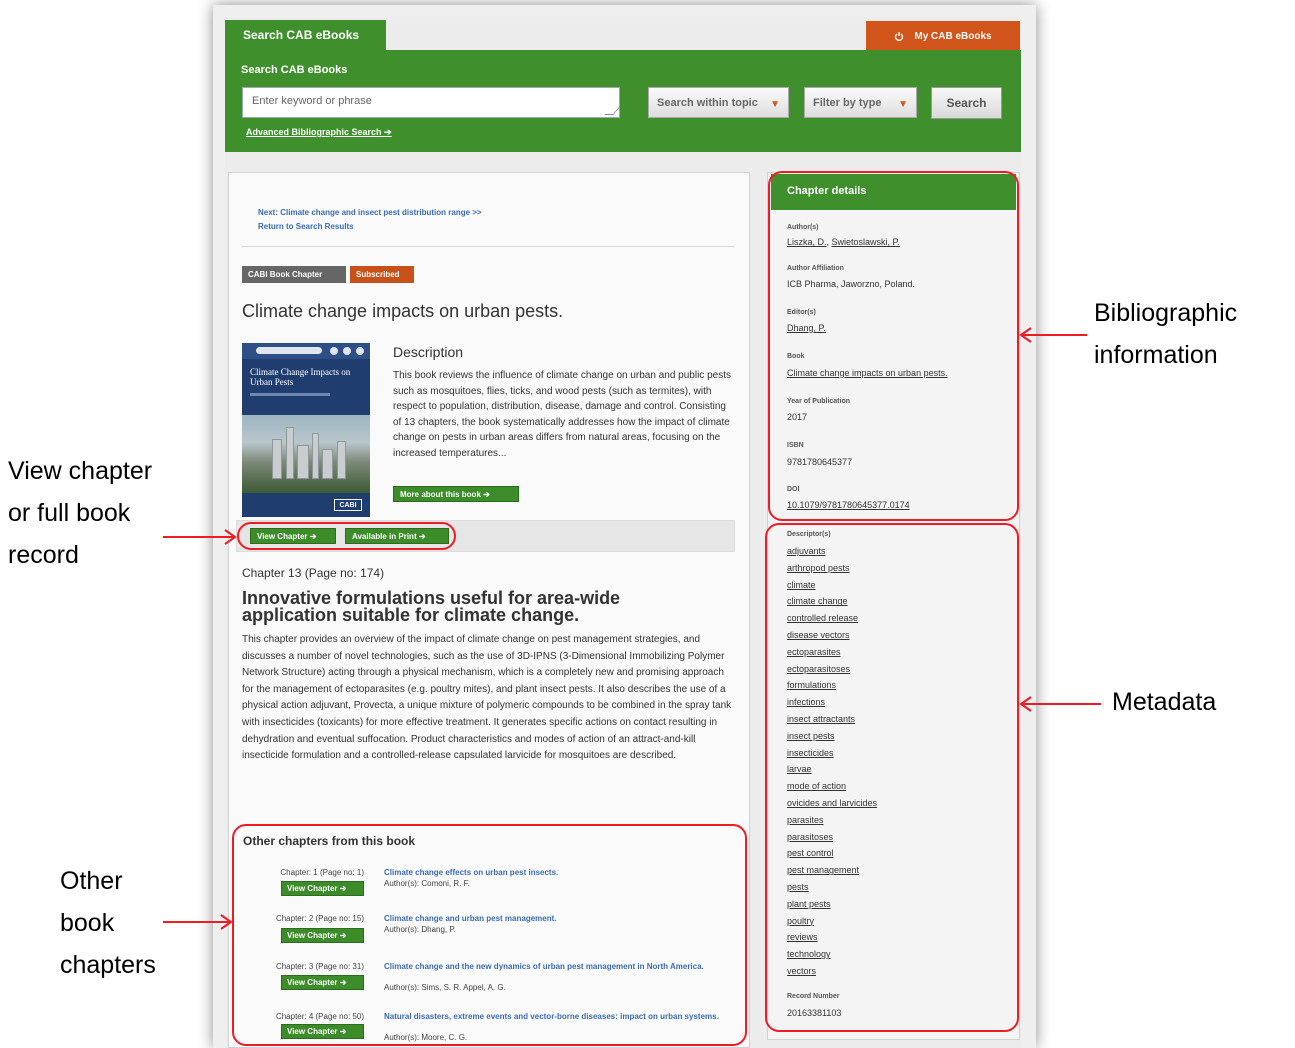 This screenshot has height=1048, width=1295. What do you see at coordinates (612, 110) in the screenshot?
I see `resize-grip-icon` at bounding box center [612, 110].